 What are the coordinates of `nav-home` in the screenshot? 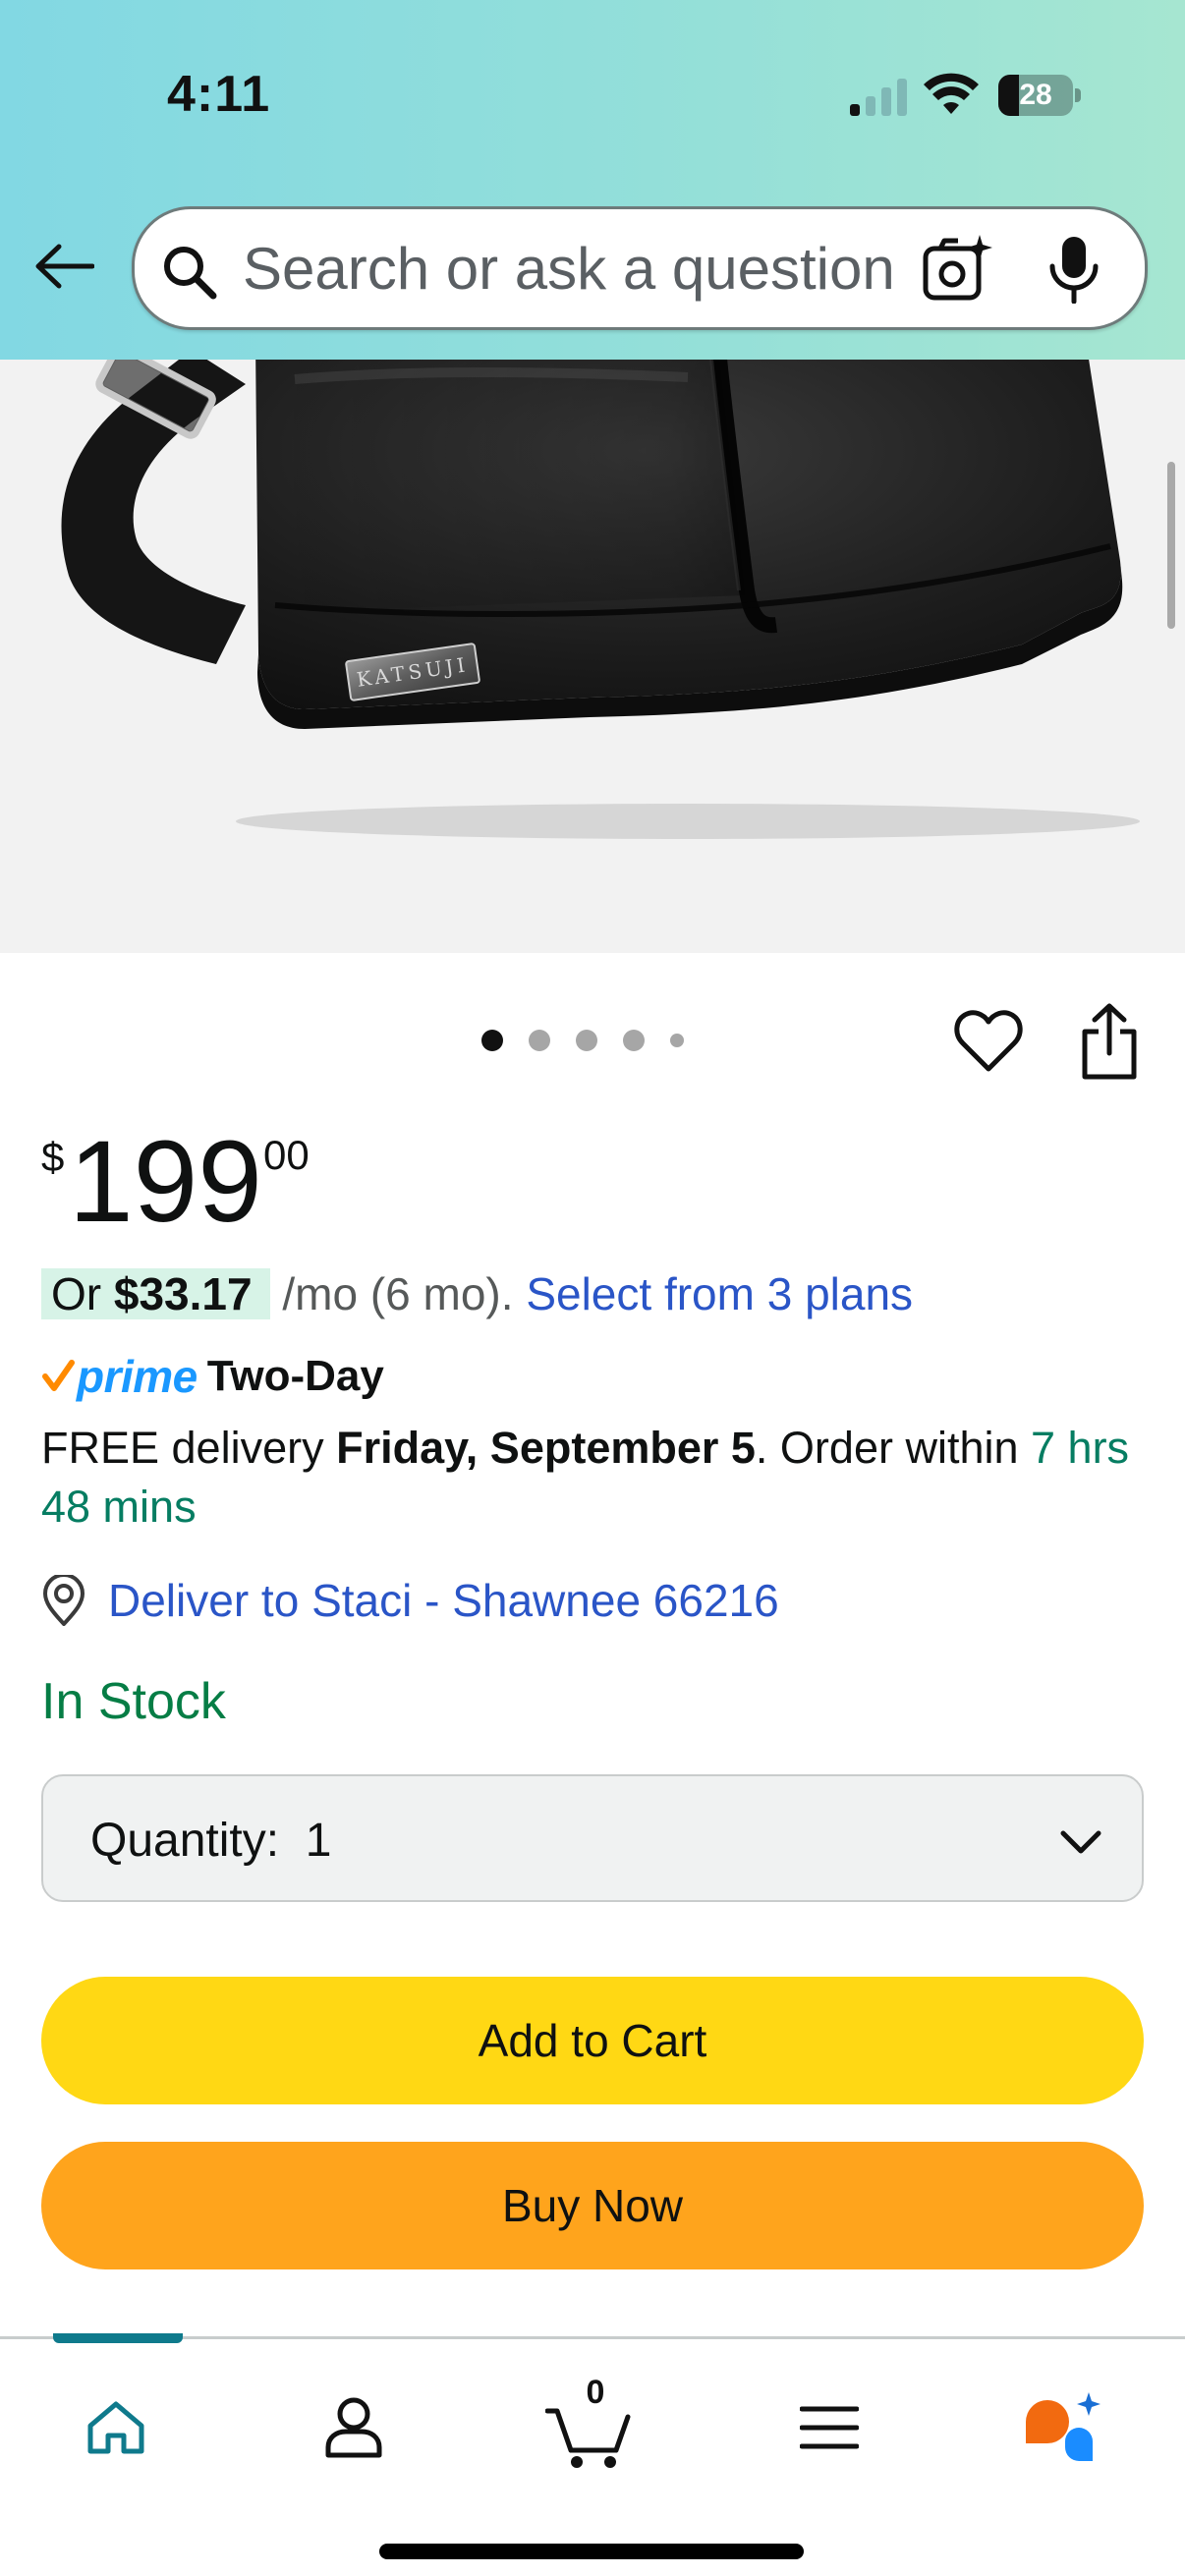 It's located at (116, 2428).